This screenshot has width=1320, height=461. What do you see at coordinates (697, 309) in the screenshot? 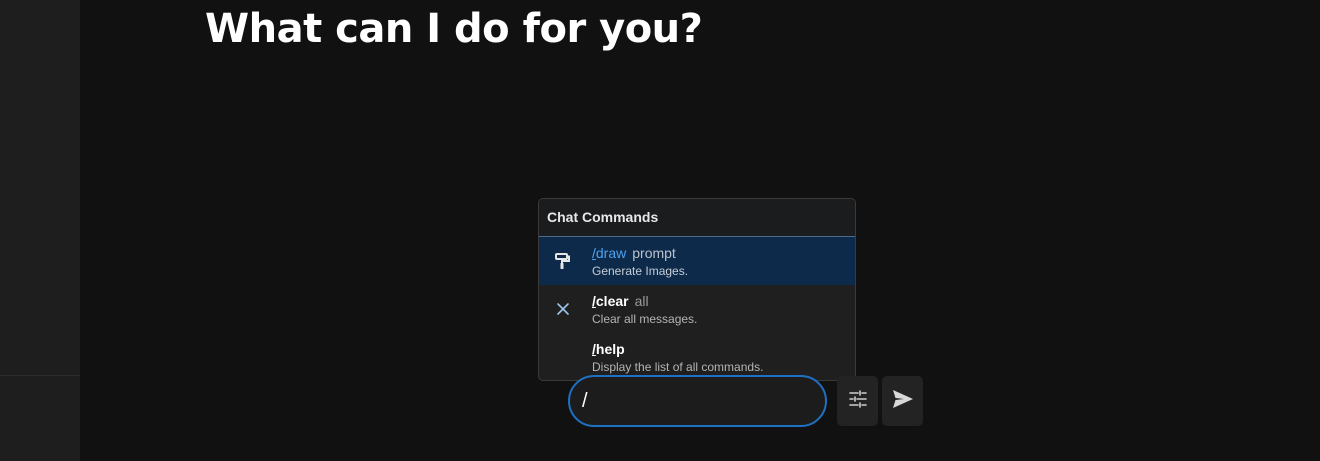
I see `command-item-clear: /clear all Clear all messages.` at bounding box center [697, 309].